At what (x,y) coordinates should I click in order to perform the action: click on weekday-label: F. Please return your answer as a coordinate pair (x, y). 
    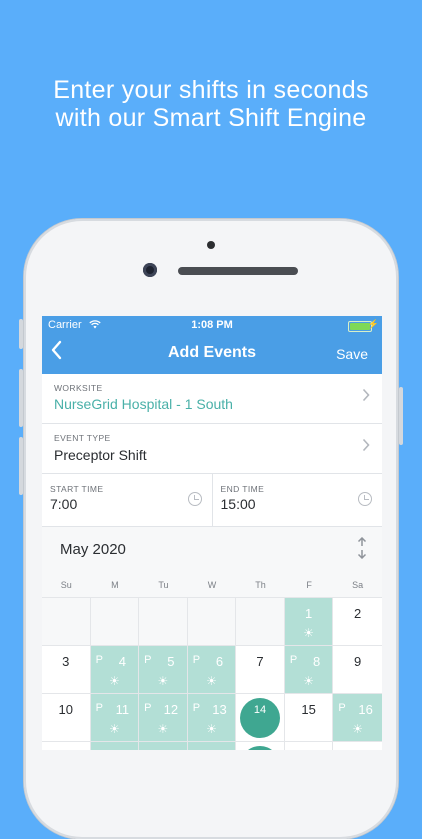
    Looking at the image, I should click on (309, 585).